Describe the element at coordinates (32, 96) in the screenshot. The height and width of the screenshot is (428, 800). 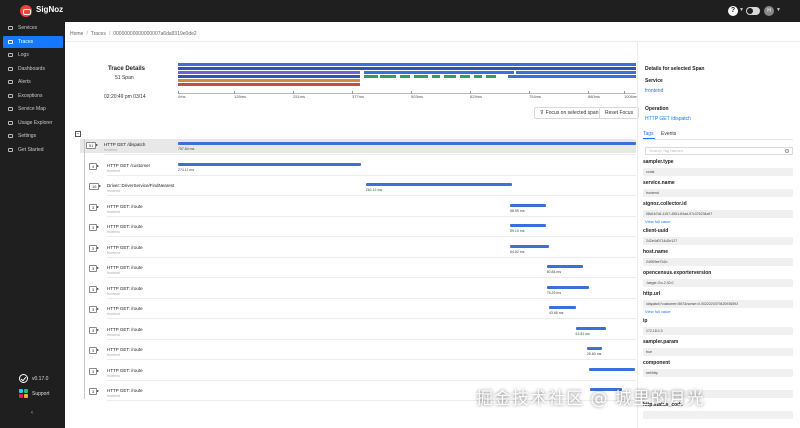
I see `sidebar-item-exceptions: Exceptions` at that location.